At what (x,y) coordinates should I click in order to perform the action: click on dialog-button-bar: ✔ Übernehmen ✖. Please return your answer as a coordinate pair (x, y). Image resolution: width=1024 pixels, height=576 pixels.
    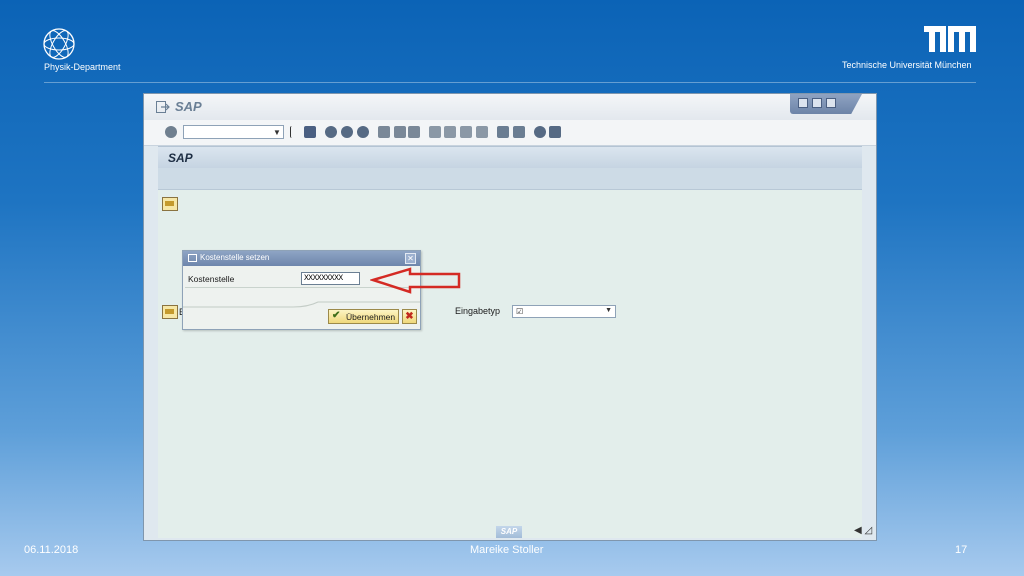
    Looking at the image, I should click on (301, 318).